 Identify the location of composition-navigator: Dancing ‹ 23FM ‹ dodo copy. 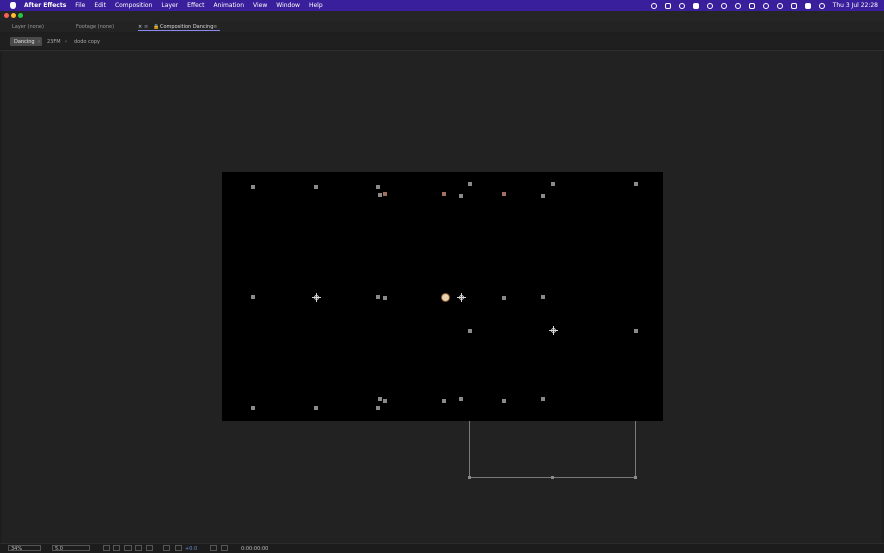
(442, 41).